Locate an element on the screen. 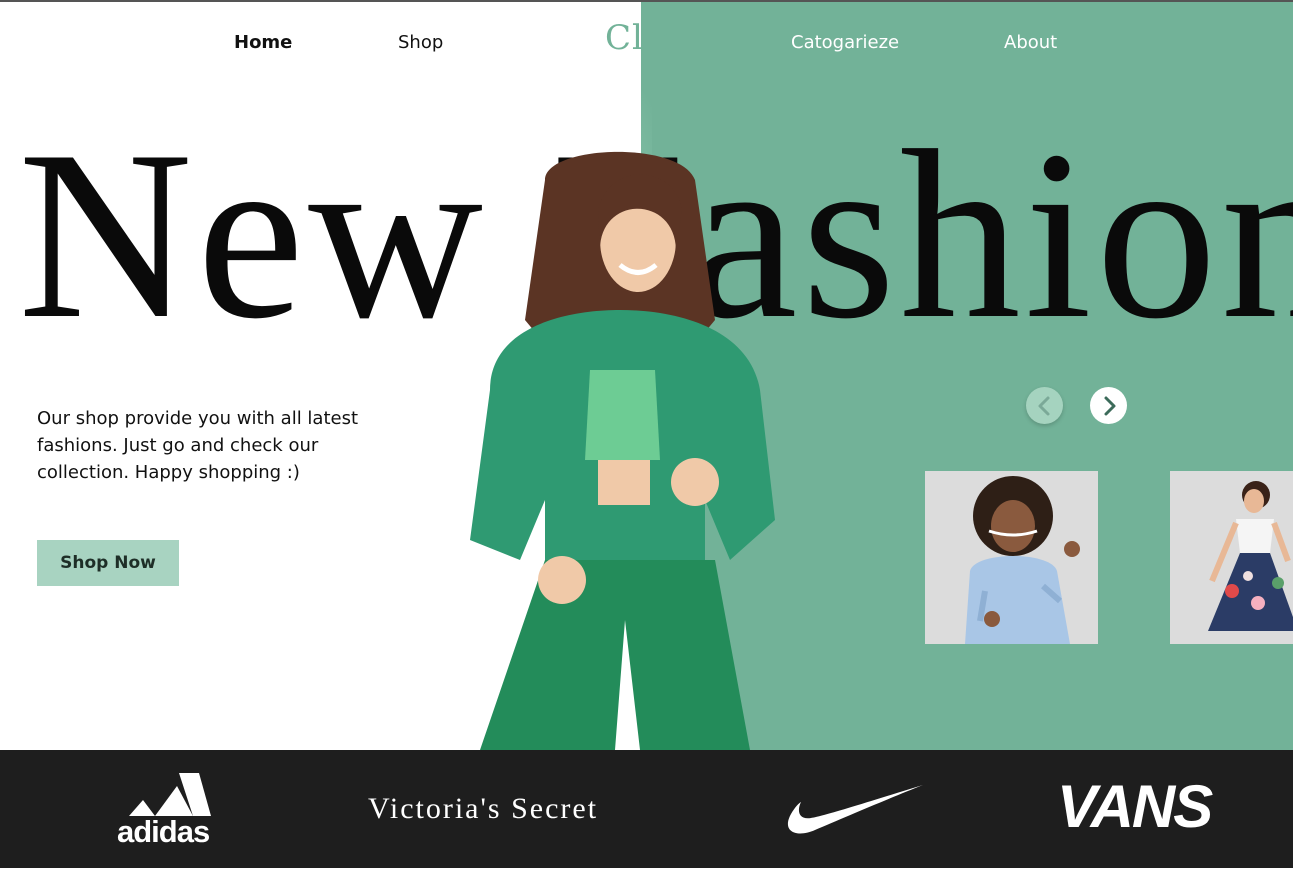 This screenshot has width=1293, height=871. carousel-prev-button is located at coordinates (1044, 405).